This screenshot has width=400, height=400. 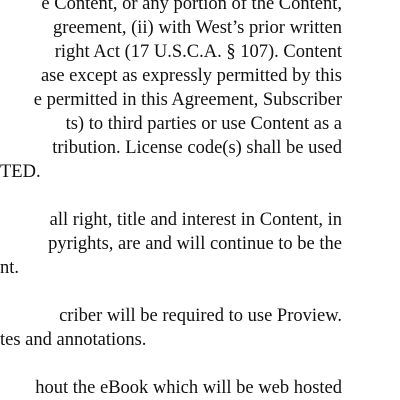 I want to click on text-line: nt., so click(x=10, y=268).